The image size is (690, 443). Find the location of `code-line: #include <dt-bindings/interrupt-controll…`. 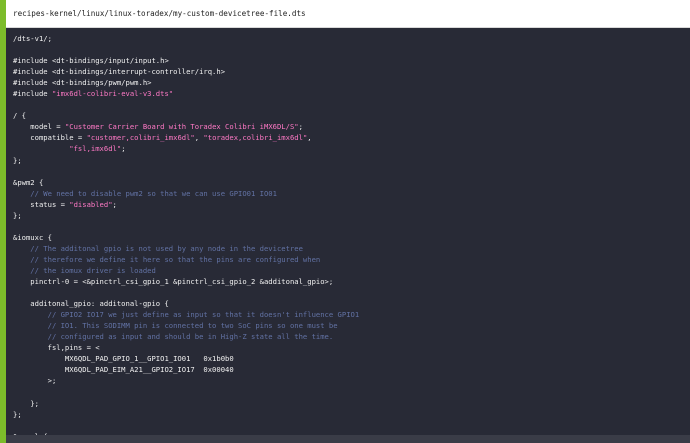

code-line: #include <dt-bindings/interrupt-controll… is located at coordinates (351, 71).